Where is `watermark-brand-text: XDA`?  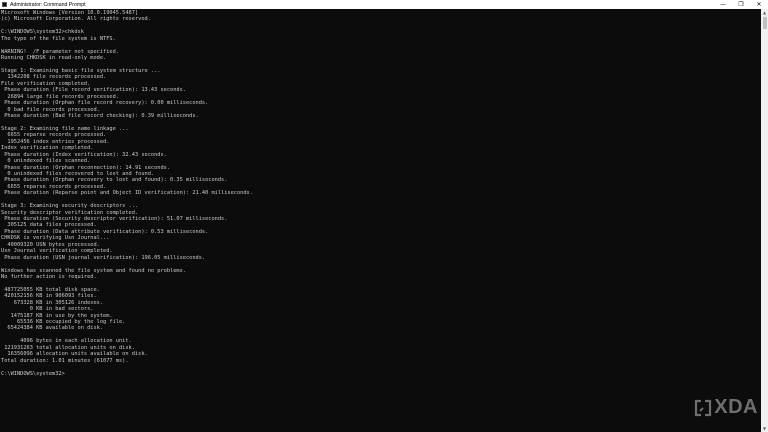
watermark-brand-text: XDA is located at coordinates (736, 407).